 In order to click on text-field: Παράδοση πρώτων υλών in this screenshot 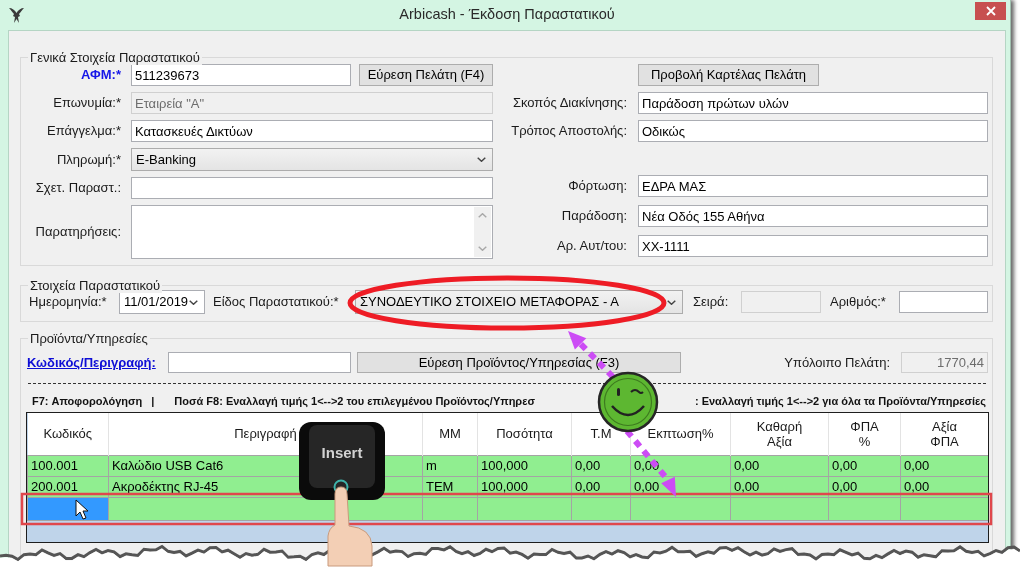, I will do `click(813, 103)`.